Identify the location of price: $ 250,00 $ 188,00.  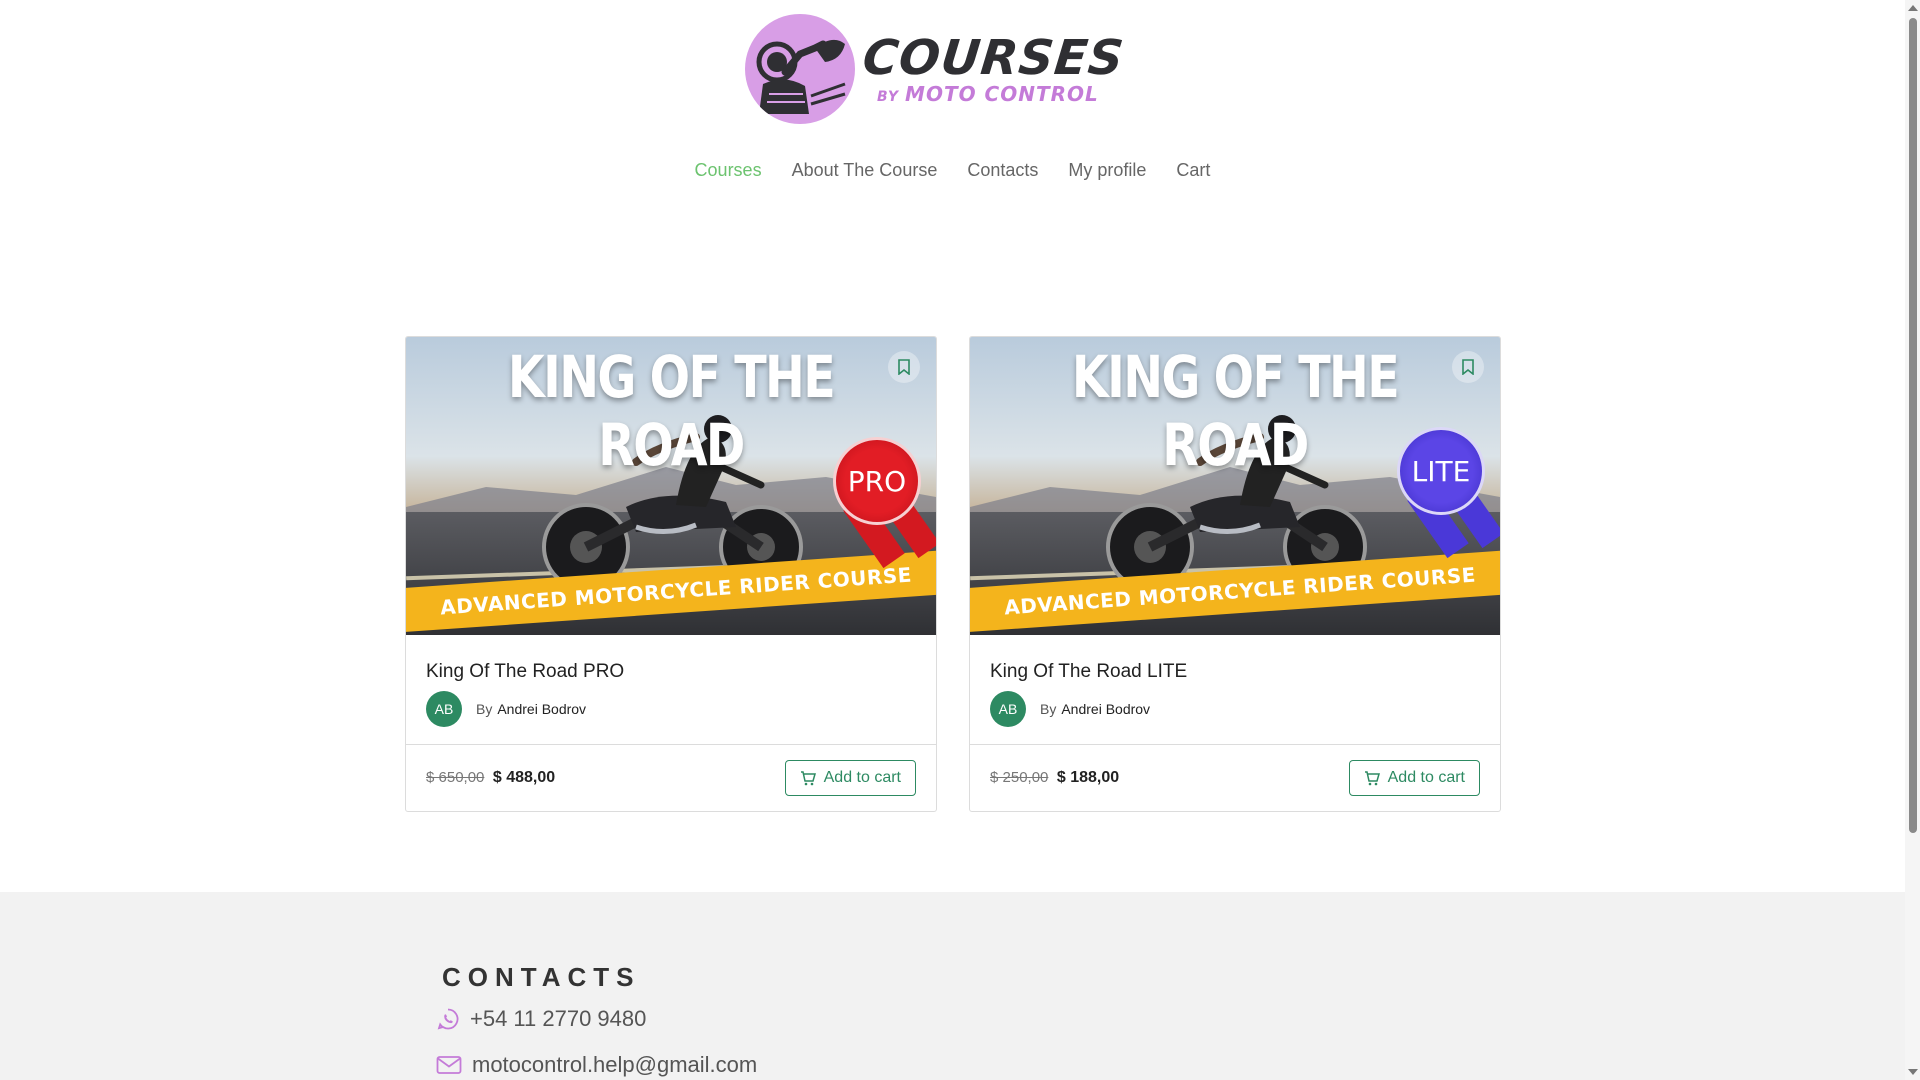
(1054, 778).